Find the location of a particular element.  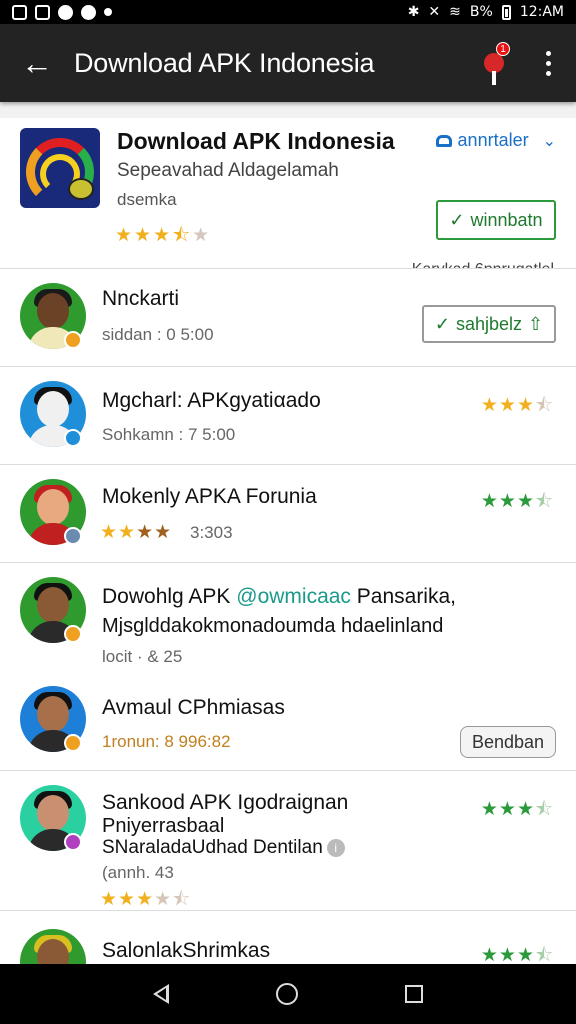

list-item: SalonlakShrimkas ★★★⯪ is located at coordinates (288, 937).